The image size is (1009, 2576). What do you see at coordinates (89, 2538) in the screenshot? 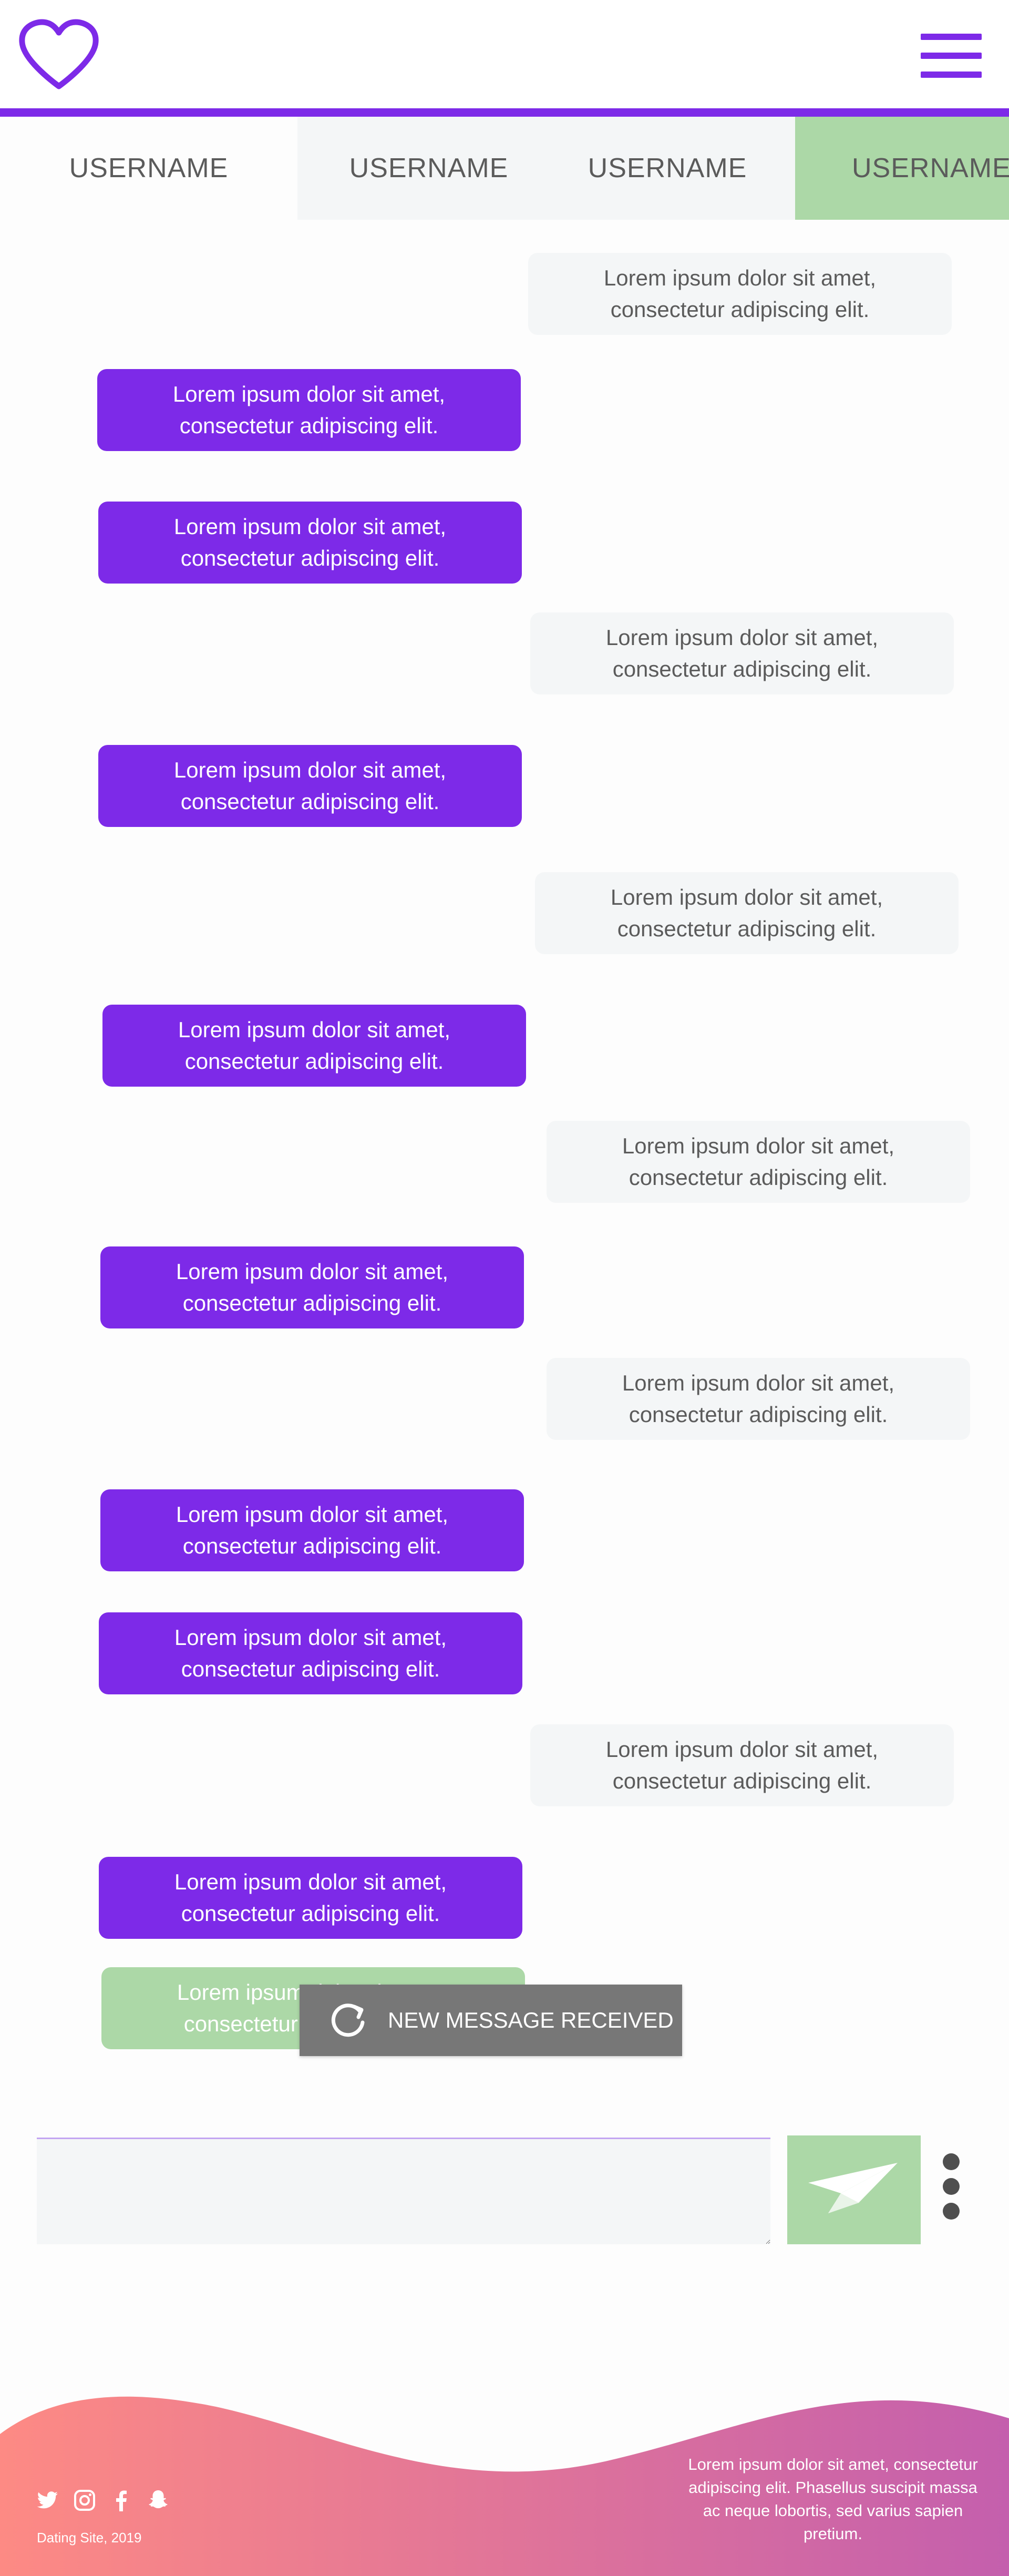
I see `footer-copyright: Dating Site, 2019` at bounding box center [89, 2538].